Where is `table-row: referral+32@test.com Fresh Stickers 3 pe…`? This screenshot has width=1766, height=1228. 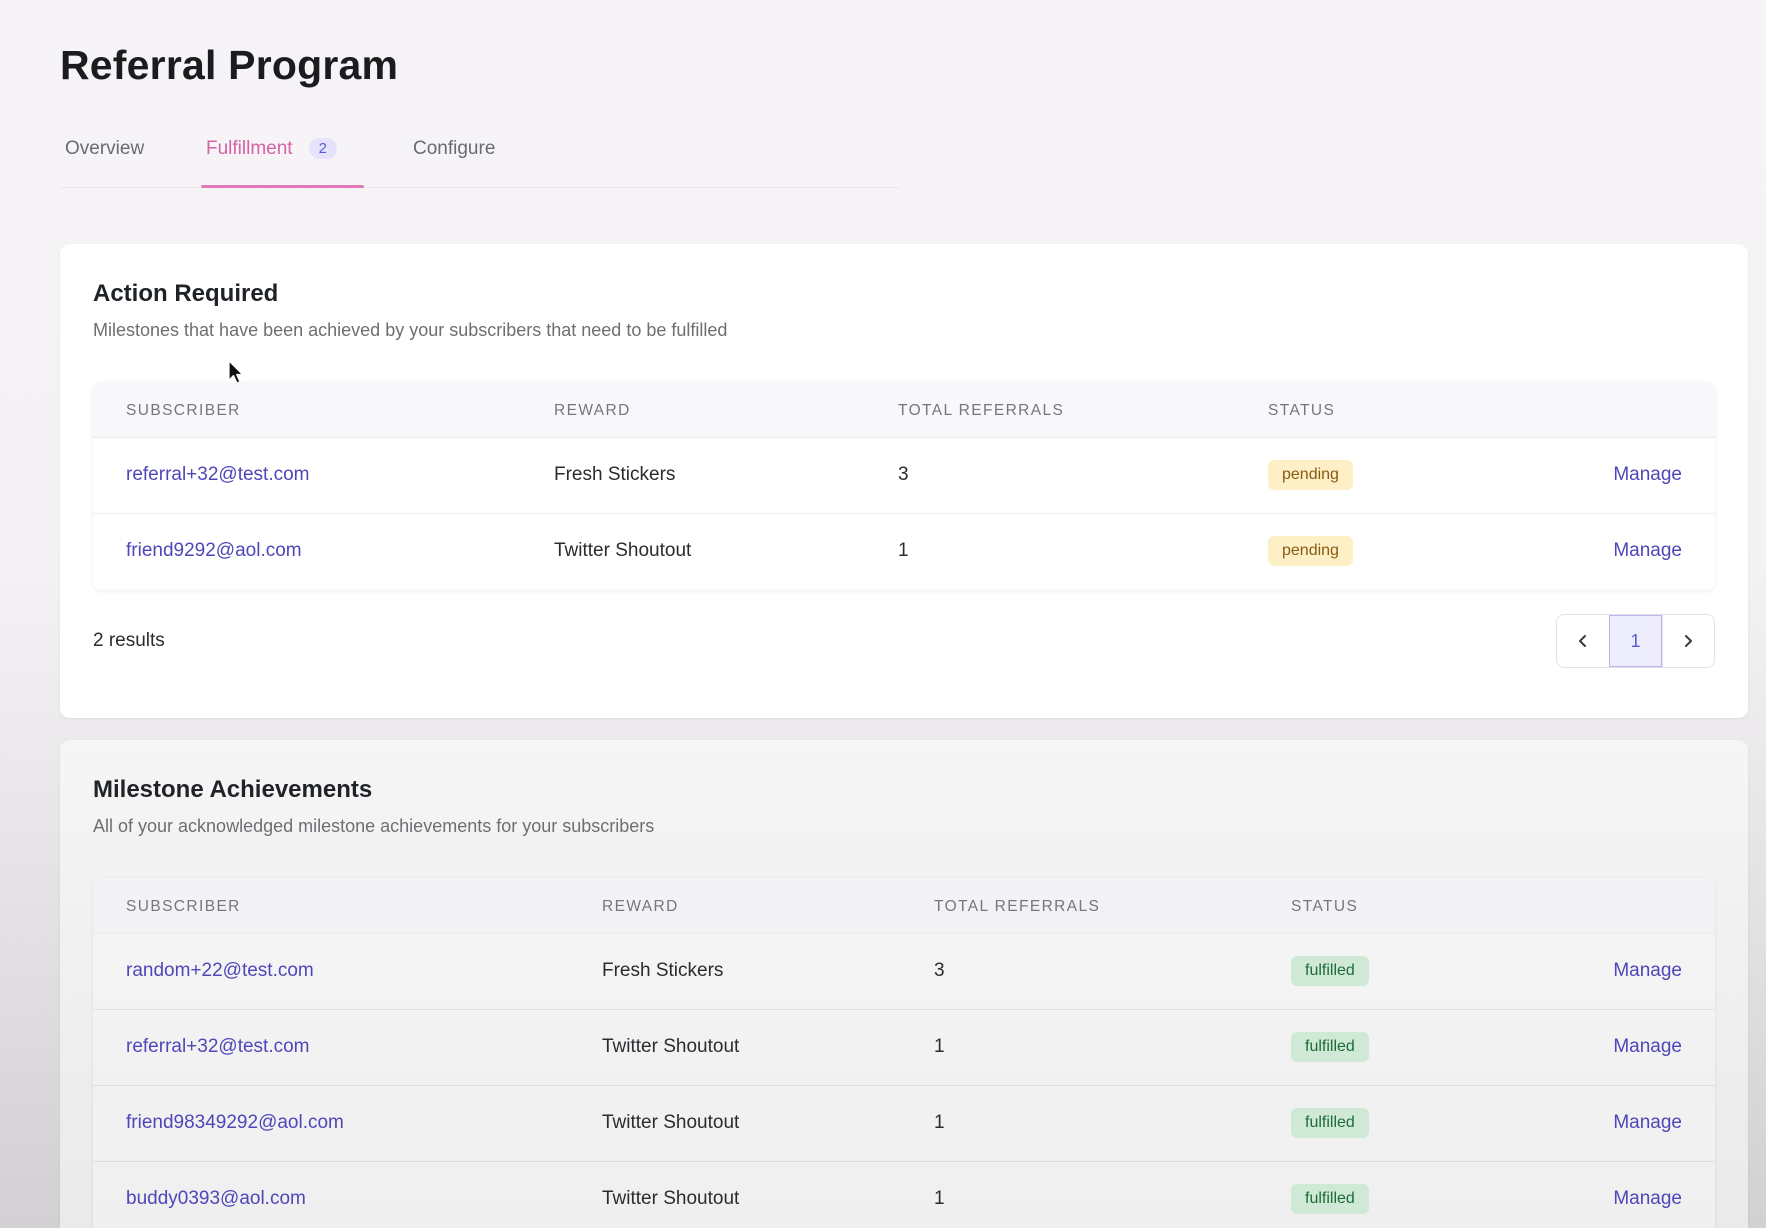
table-row: referral+32@test.com Fresh Stickers 3 pe… is located at coordinates (904, 476).